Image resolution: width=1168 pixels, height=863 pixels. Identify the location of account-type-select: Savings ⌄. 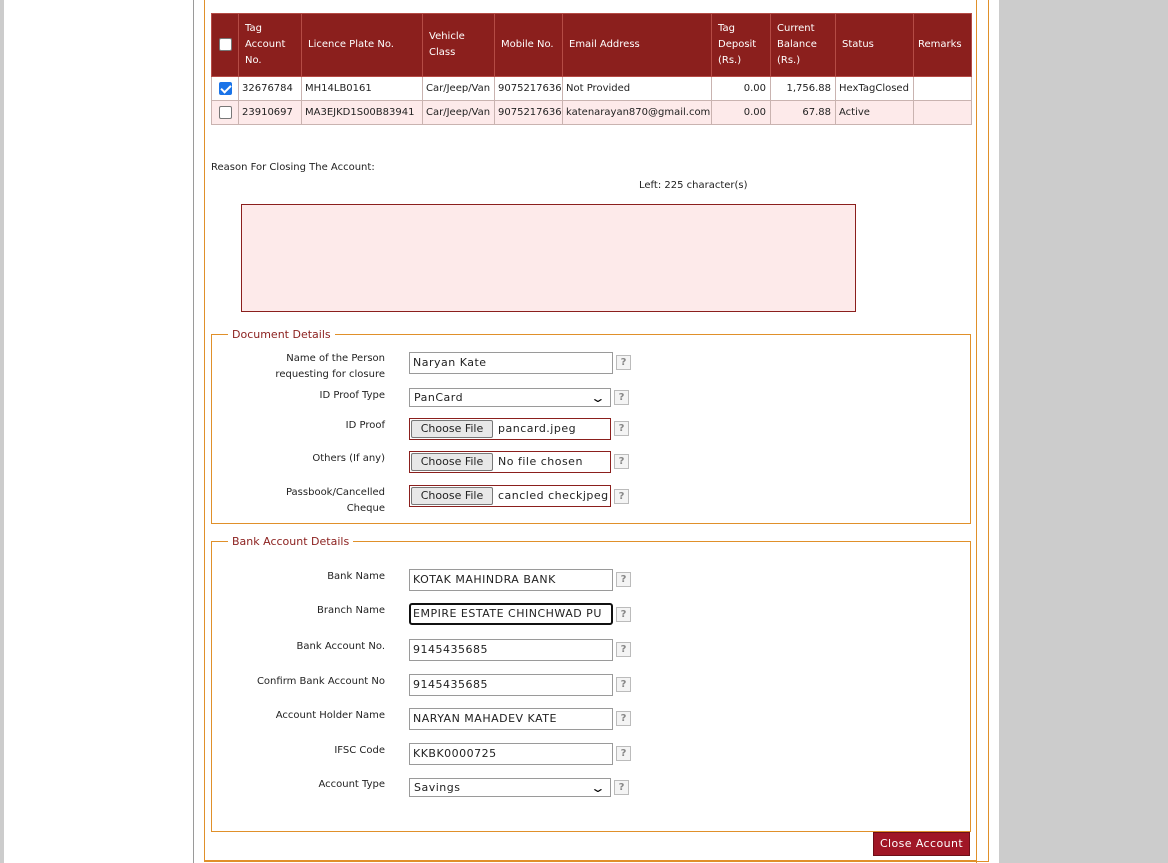
(510, 787).